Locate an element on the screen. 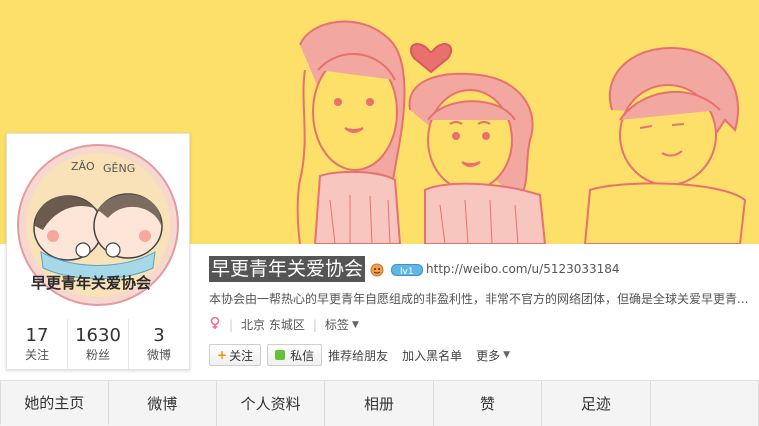 The width and height of the screenshot is (759, 426). stat-posts-label: 微博 is located at coordinates (158, 355).